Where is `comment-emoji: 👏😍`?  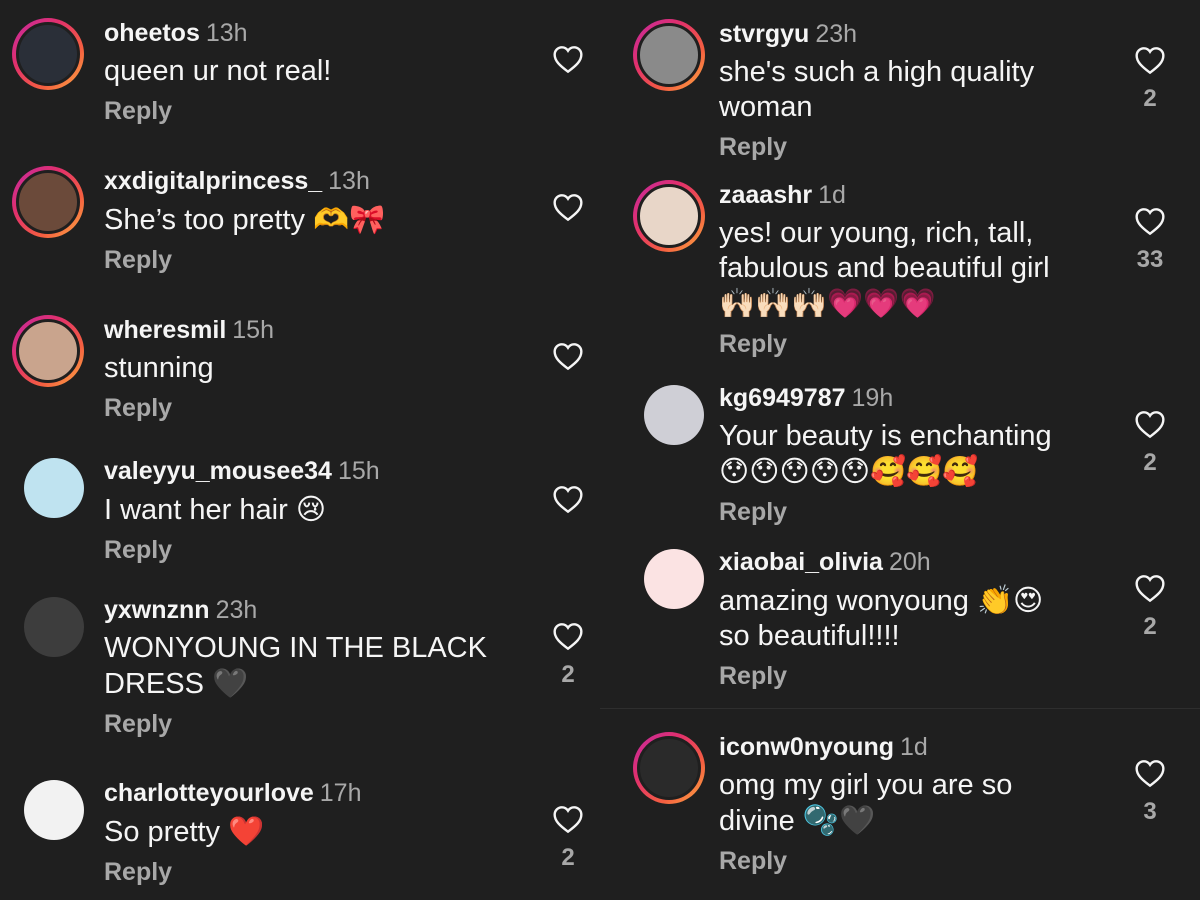 comment-emoji: 👏😍 is located at coordinates (1010, 600).